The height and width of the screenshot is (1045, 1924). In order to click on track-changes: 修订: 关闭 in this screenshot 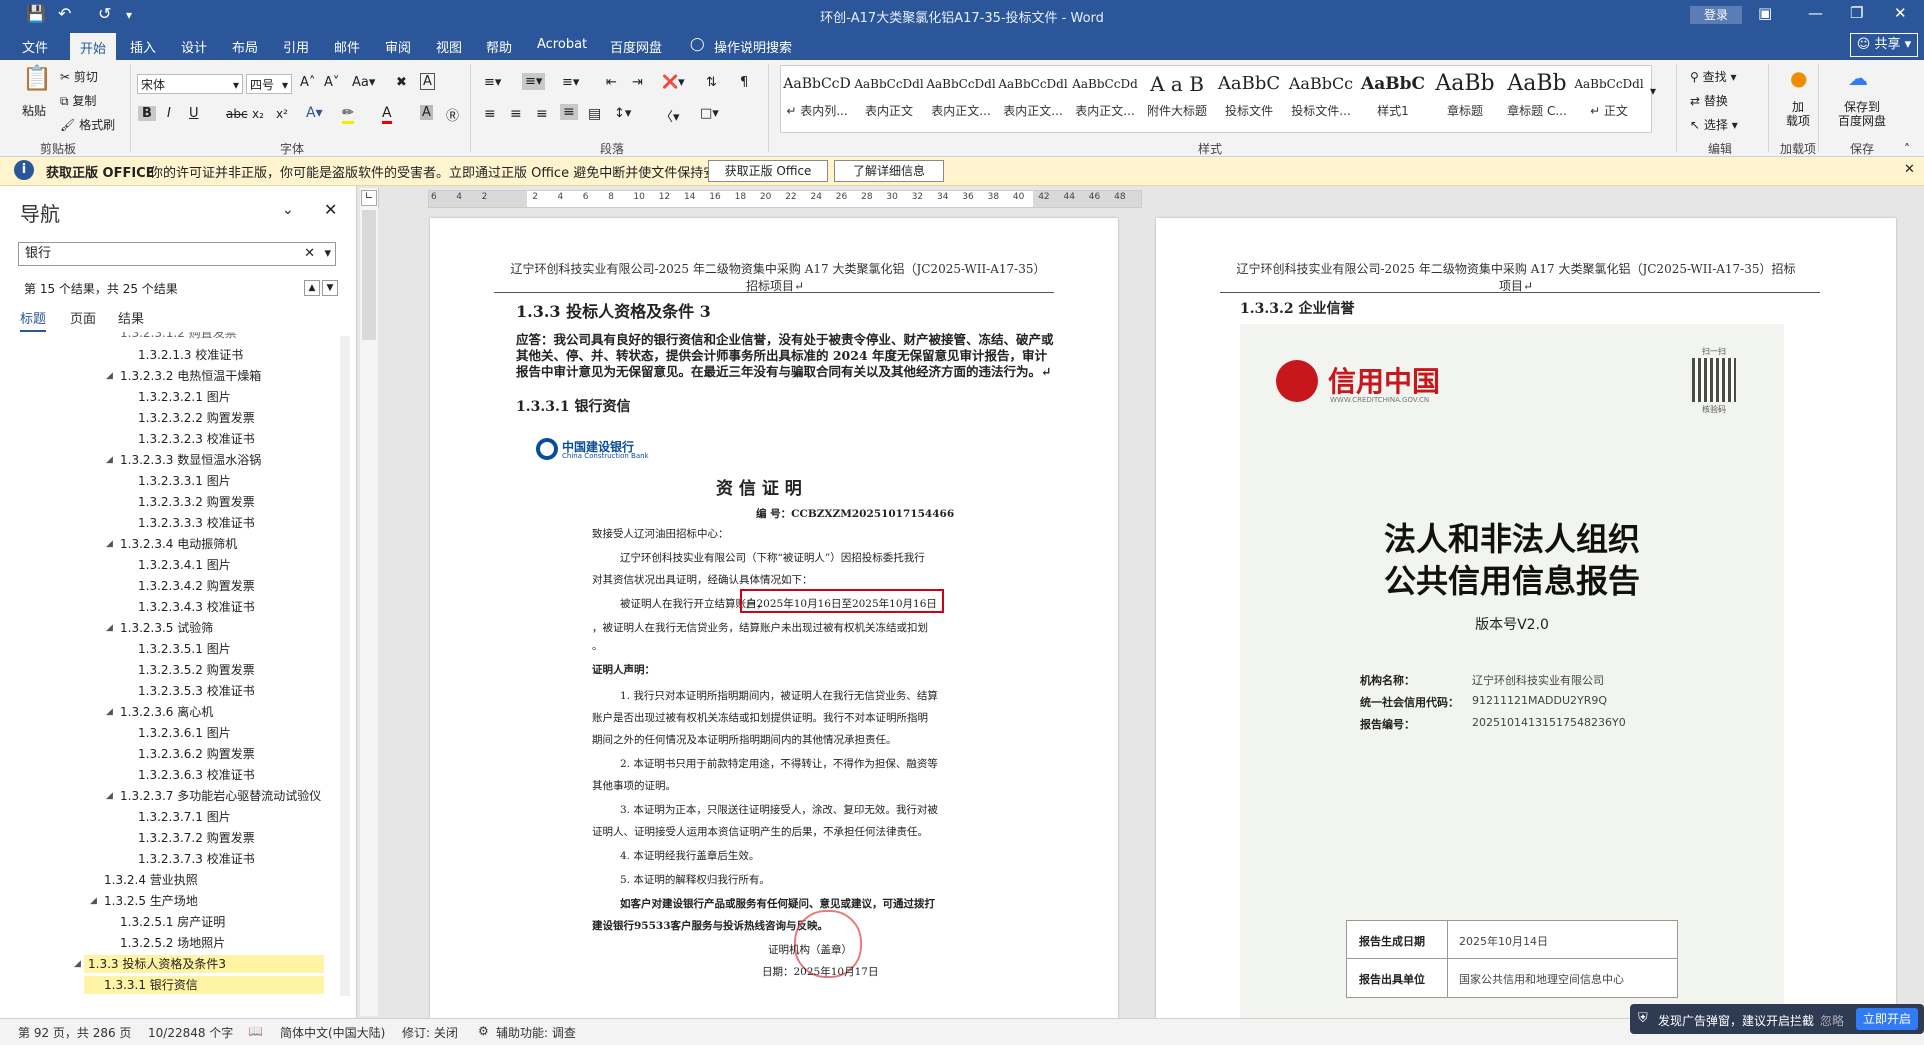, I will do `click(430, 1032)`.